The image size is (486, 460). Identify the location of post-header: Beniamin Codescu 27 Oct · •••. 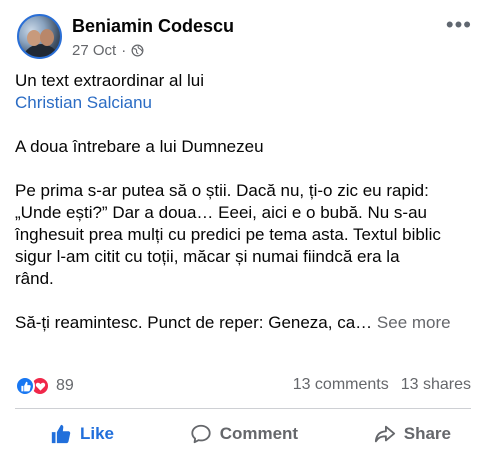
(244, 39).